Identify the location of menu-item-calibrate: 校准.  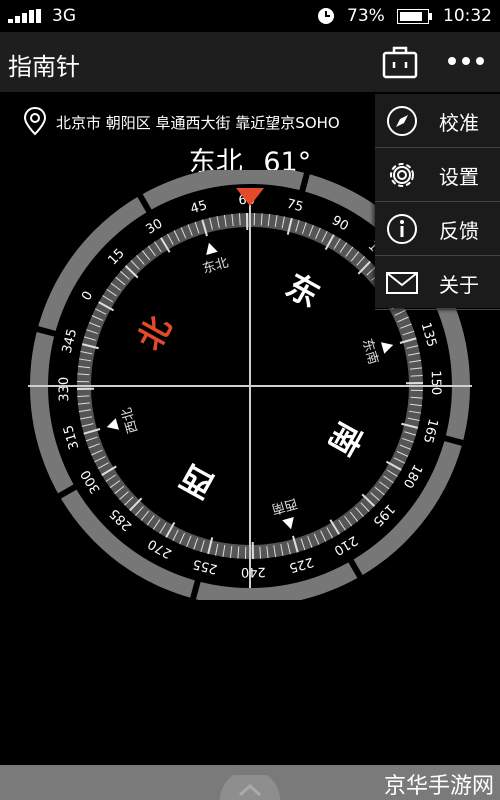
(437, 121).